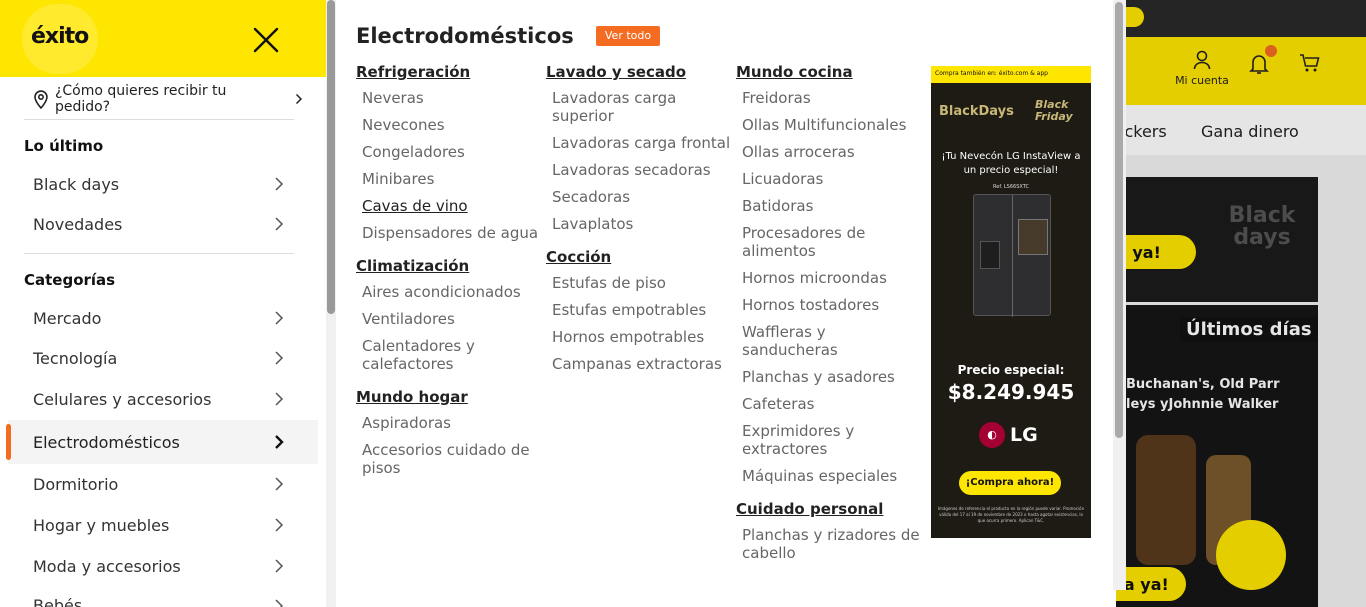  What do you see at coordinates (449, 233) in the screenshot?
I see `menu-link: Dispensadores de agua` at bounding box center [449, 233].